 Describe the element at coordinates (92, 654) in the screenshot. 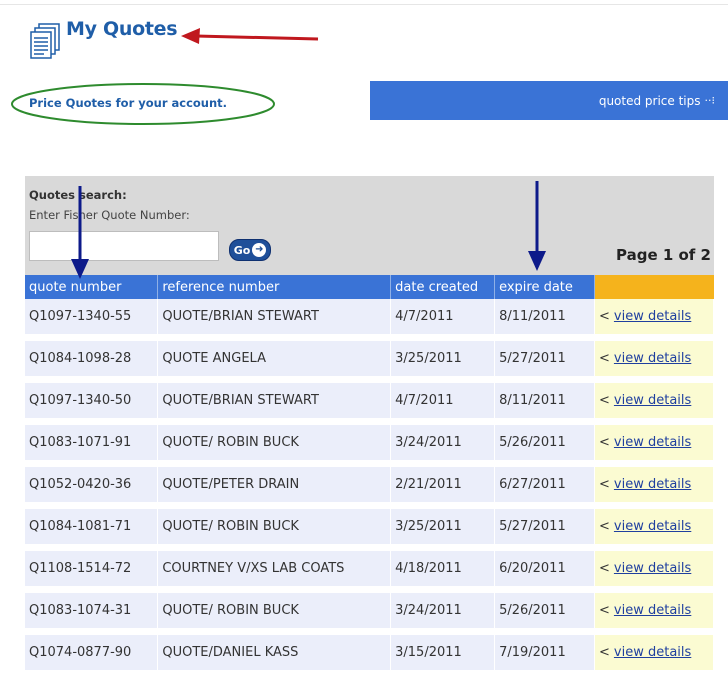

I see `cell-quote-number: Q1074-0877-90` at that location.